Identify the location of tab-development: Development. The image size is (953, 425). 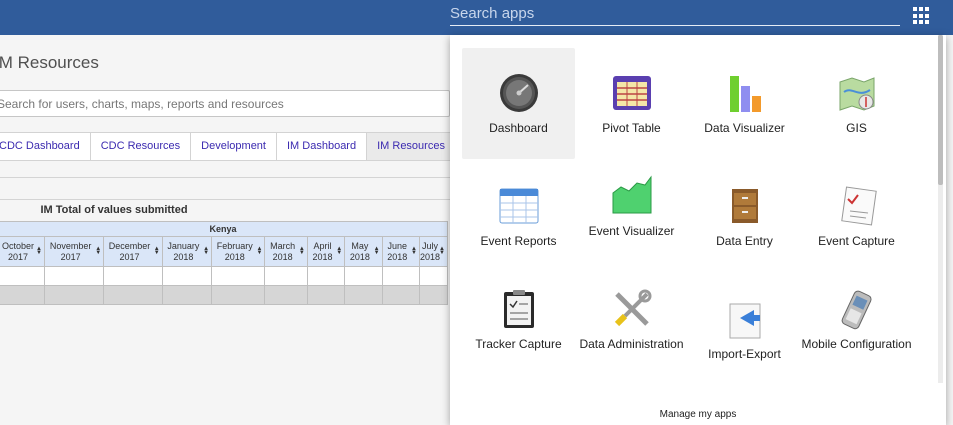
(233, 146).